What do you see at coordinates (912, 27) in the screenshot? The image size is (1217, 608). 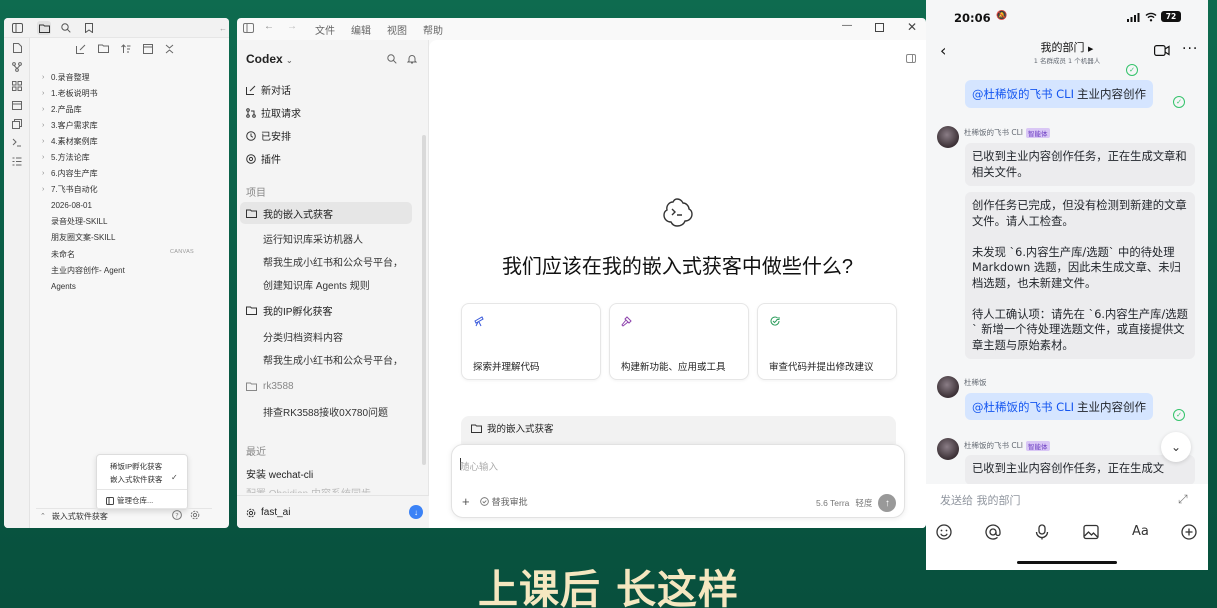 I see `close-icon: ✕` at bounding box center [912, 27].